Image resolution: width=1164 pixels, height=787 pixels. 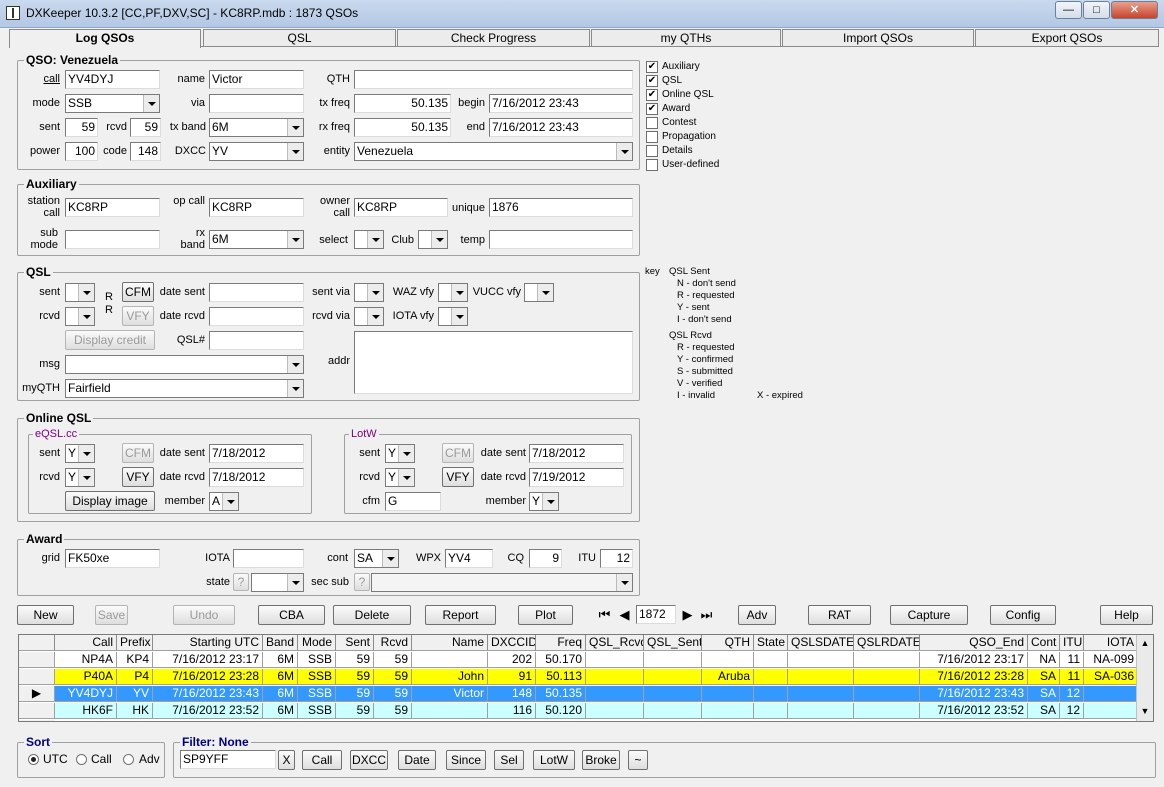 What do you see at coordinates (561, 103) in the screenshot?
I see `begin-field: 7/16/2012 23:43` at bounding box center [561, 103].